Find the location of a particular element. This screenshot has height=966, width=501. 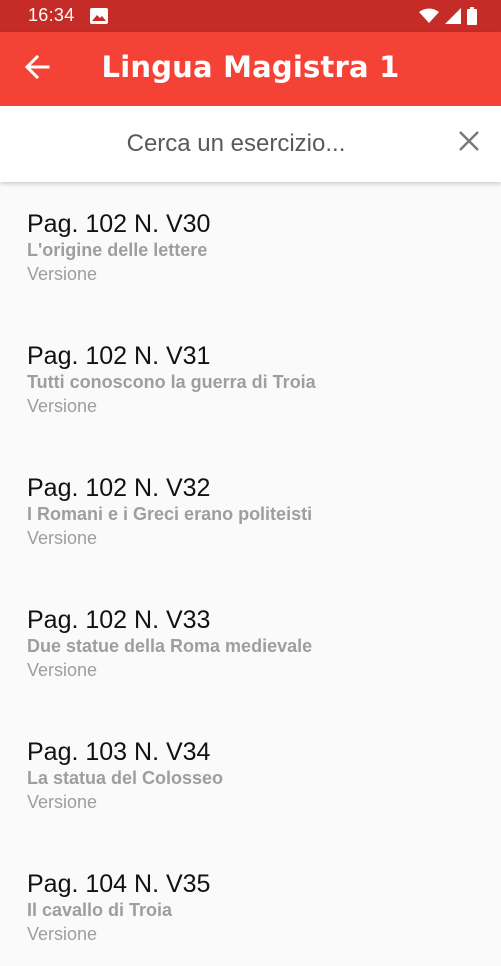

app-bar: Lingua Magistra 1 is located at coordinates (250, 69).